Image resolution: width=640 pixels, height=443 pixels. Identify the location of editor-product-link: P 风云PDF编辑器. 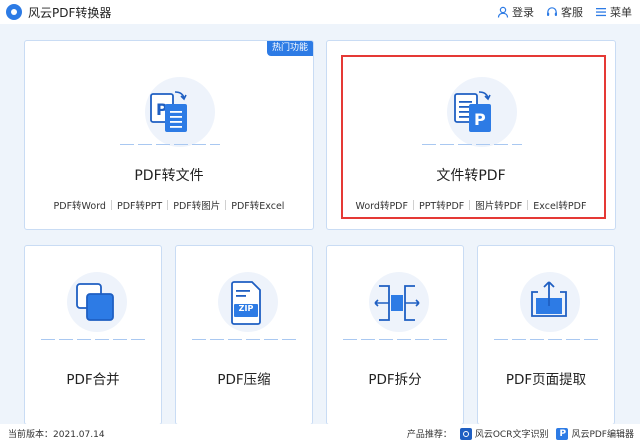
(595, 433).